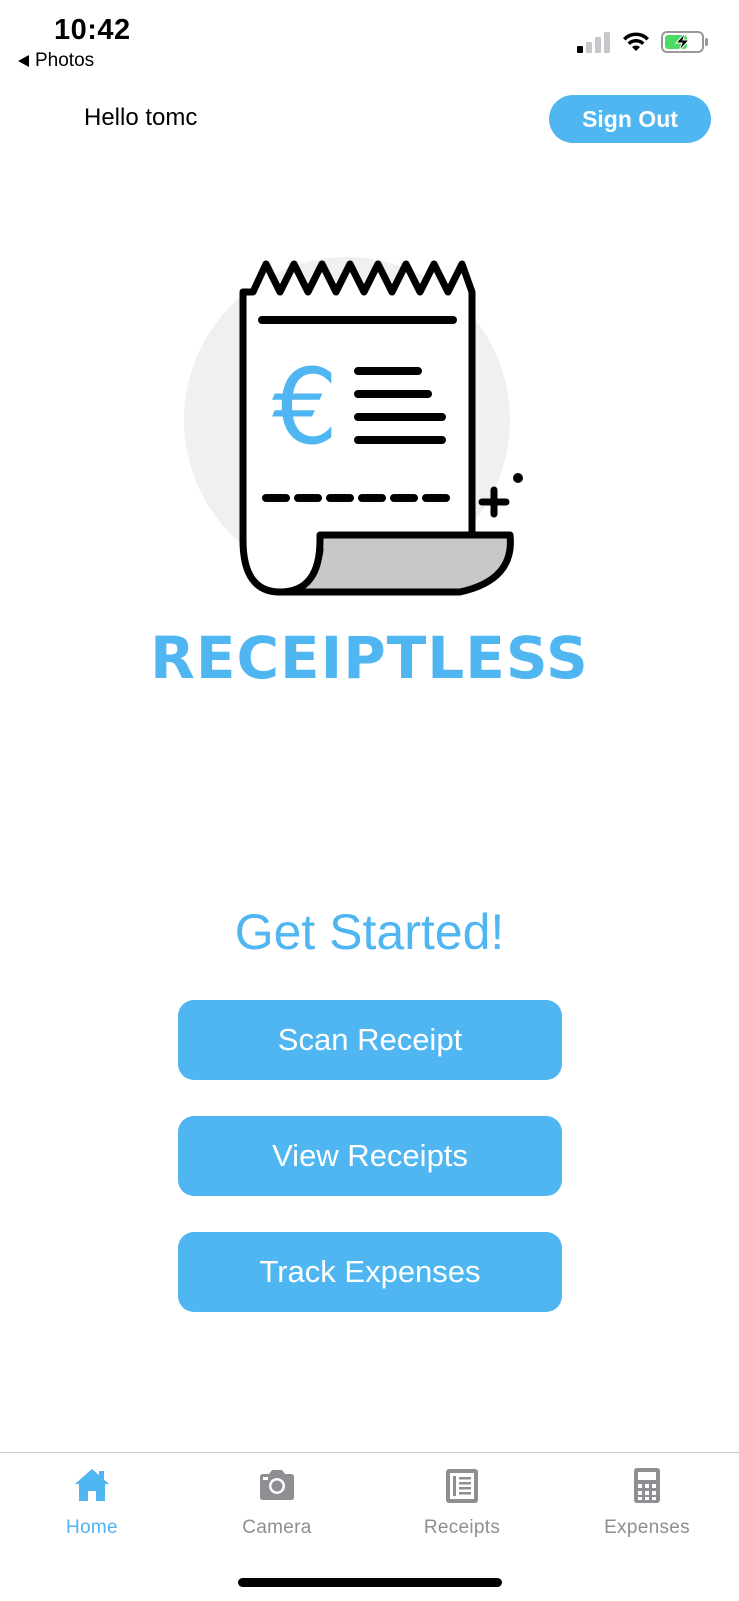  What do you see at coordinates (462, 1510) in the screenshot?
I see `tab-receipts: Receipts` at bounding box center [462, 1510].